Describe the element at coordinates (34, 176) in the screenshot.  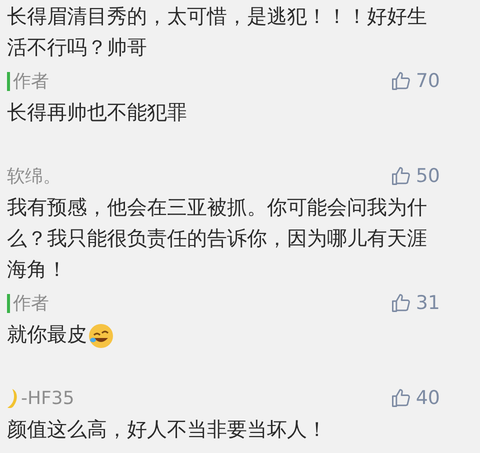
I see `user-name: 软绵。` at that location.